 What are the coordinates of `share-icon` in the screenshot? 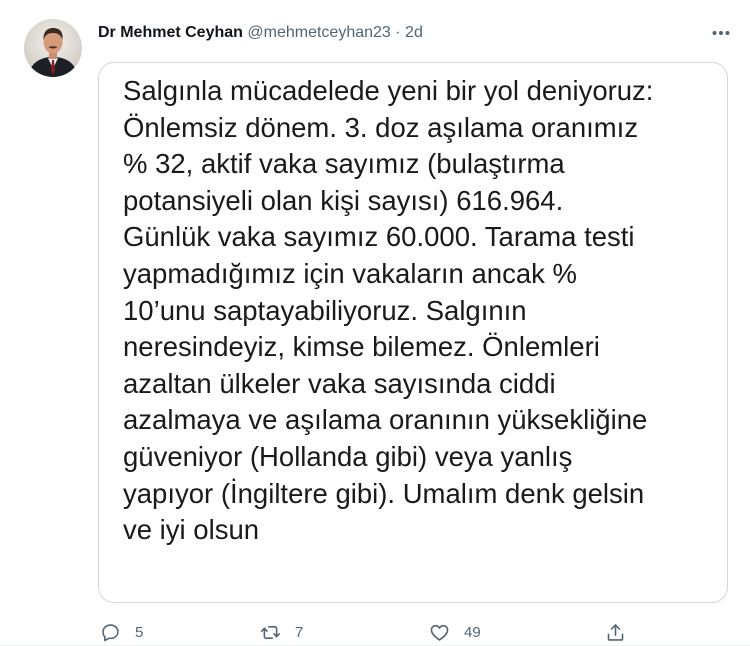 It's located at (615, 632).